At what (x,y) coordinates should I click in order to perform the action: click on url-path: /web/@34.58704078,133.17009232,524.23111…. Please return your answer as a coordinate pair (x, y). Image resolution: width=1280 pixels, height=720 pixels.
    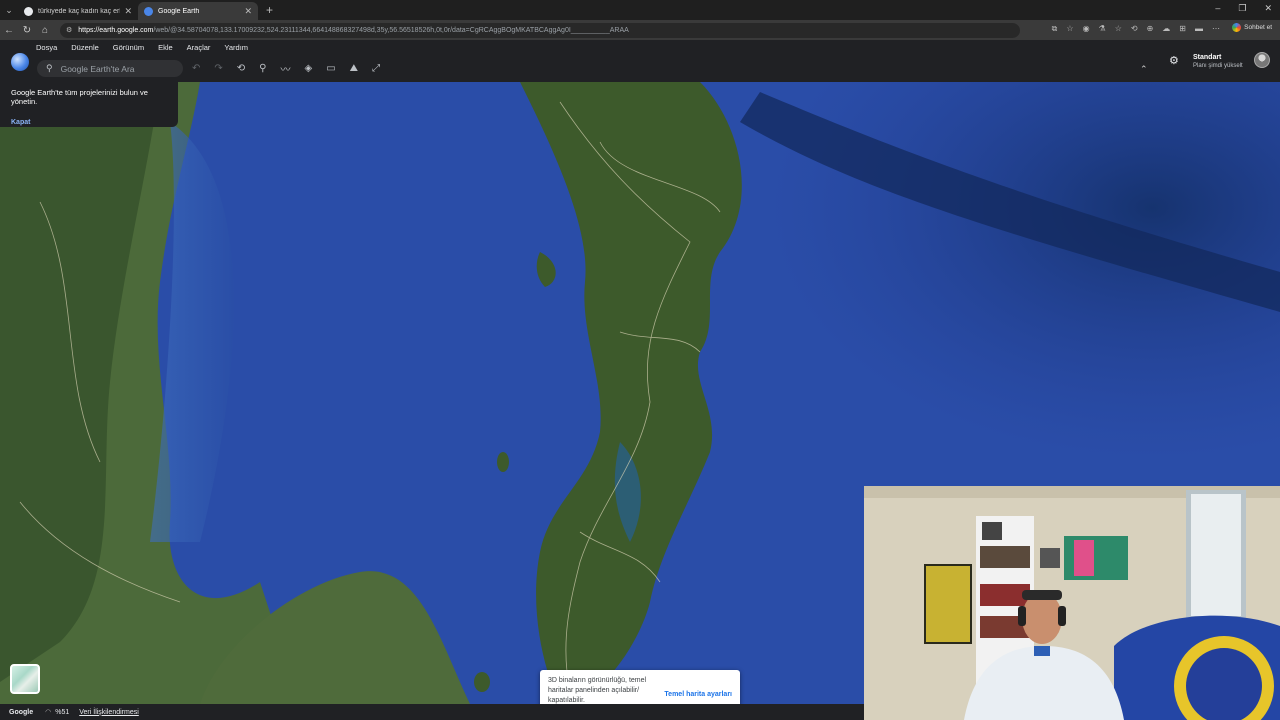
    Looking at the image, I should click on (391, 30).